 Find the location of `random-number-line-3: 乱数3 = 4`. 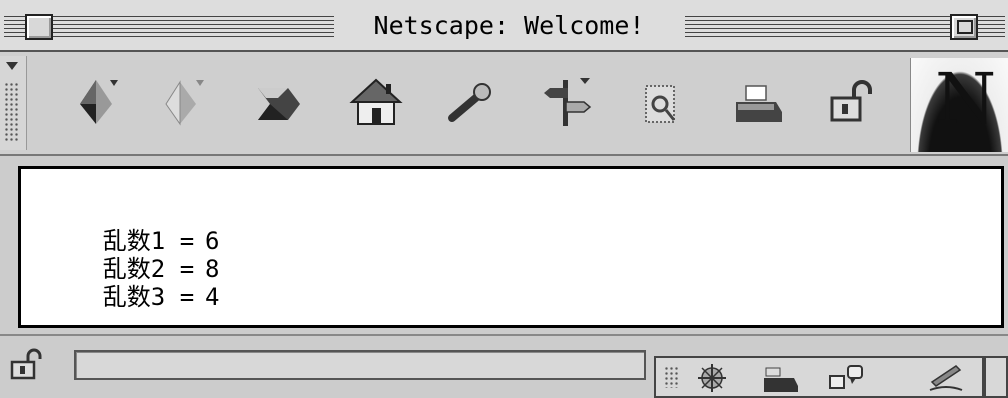

random-number-line-3: 乱数3 = 4 is located at coordinates (132, 297).